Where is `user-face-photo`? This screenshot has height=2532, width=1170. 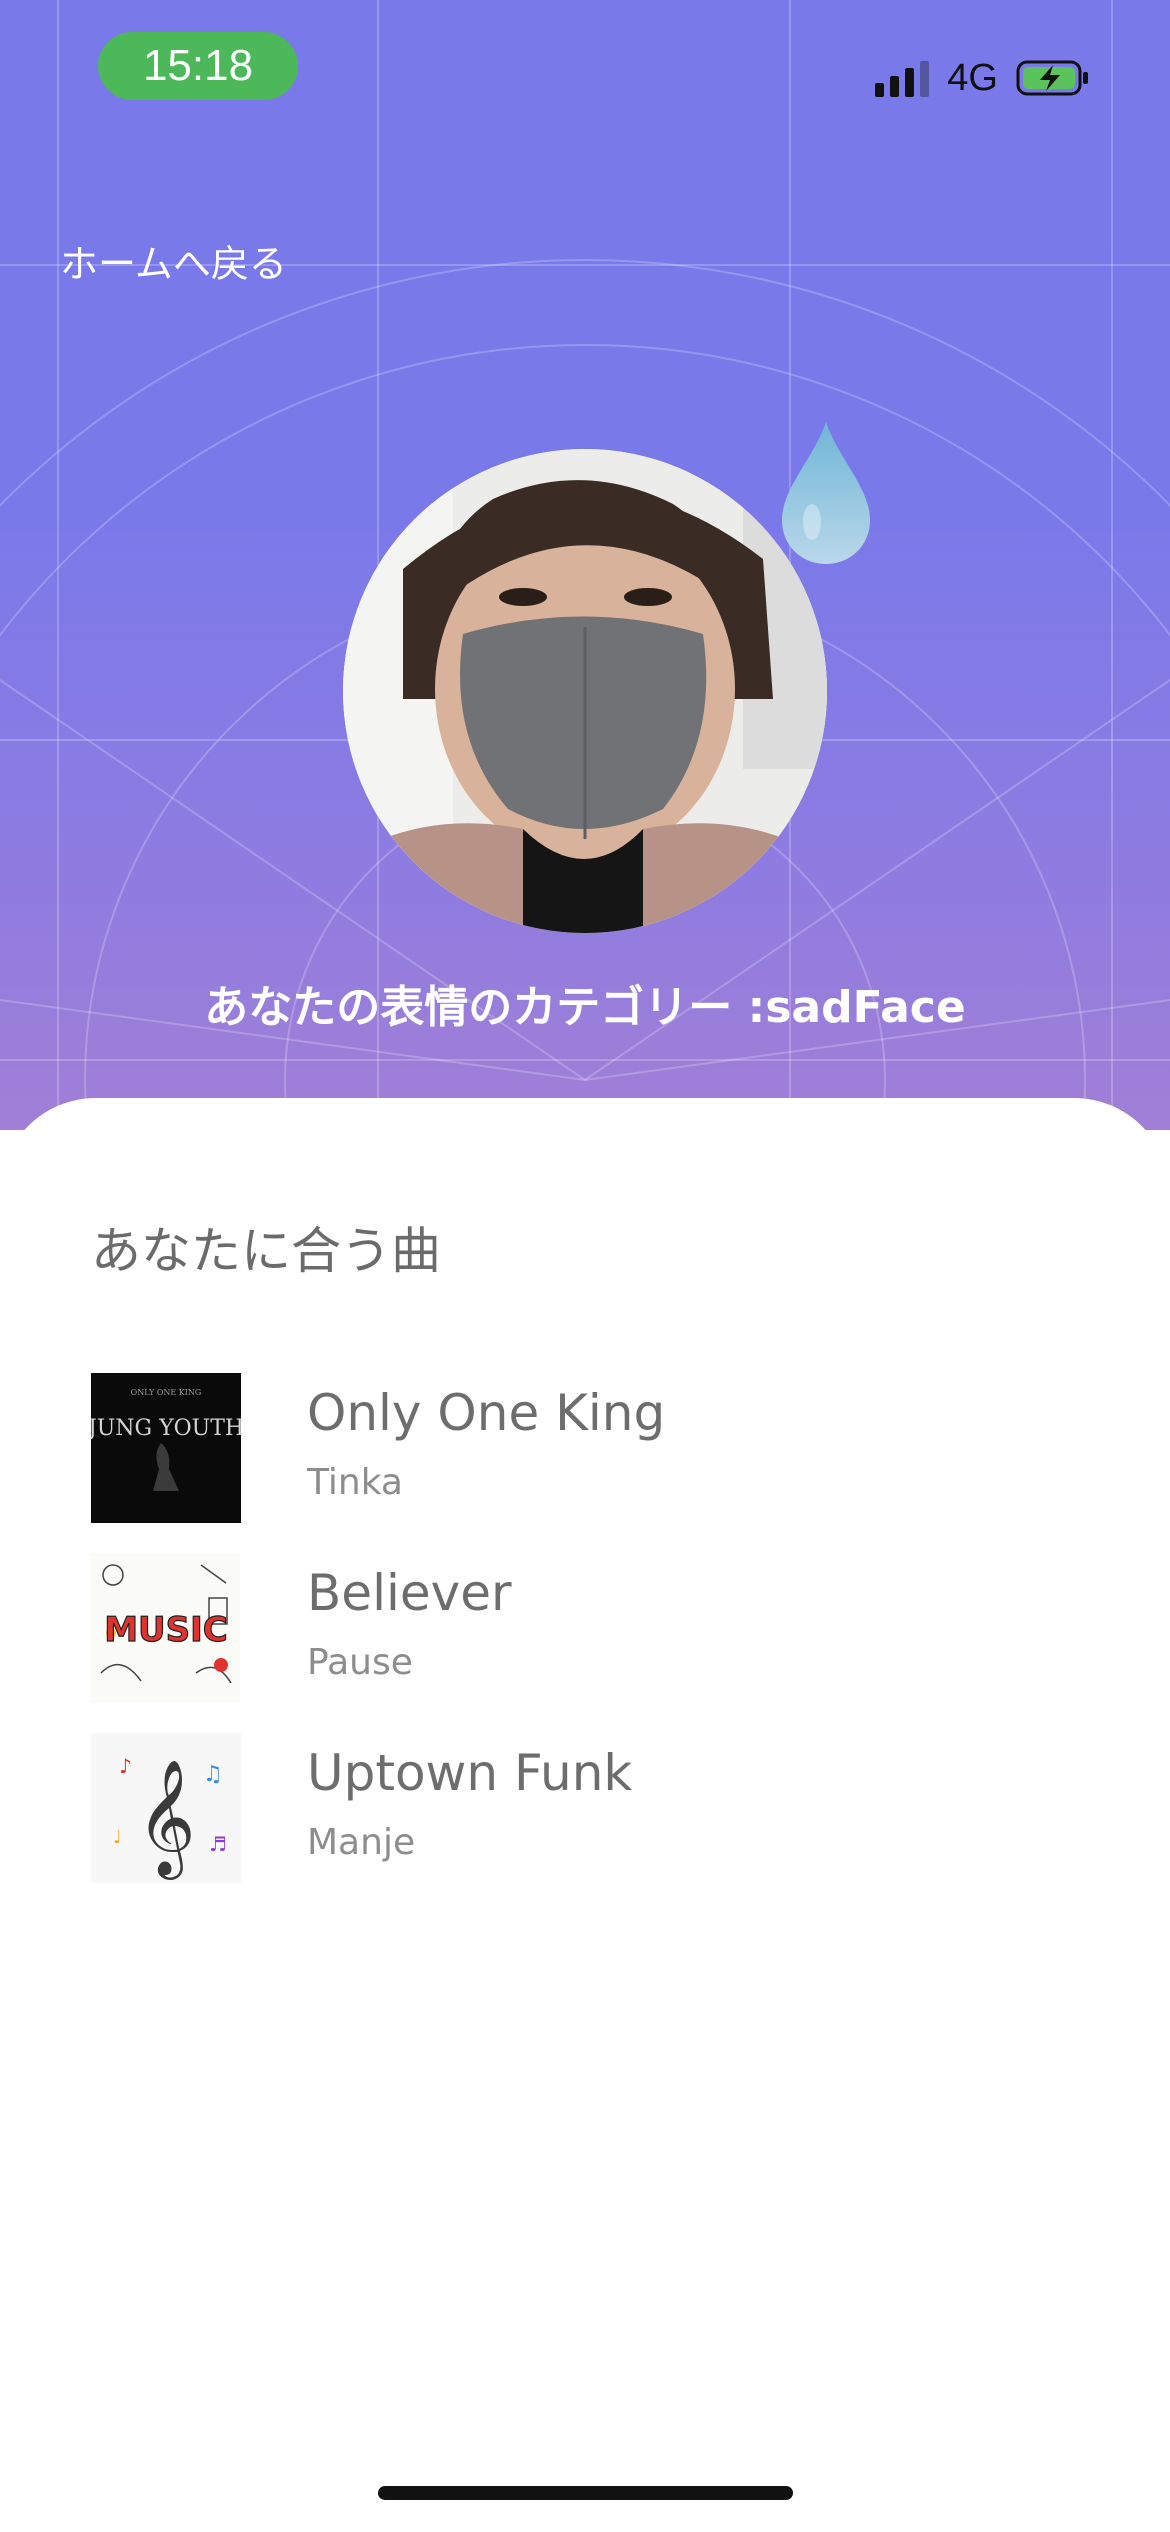 user-face-photo is located at coordinates (585, 691).